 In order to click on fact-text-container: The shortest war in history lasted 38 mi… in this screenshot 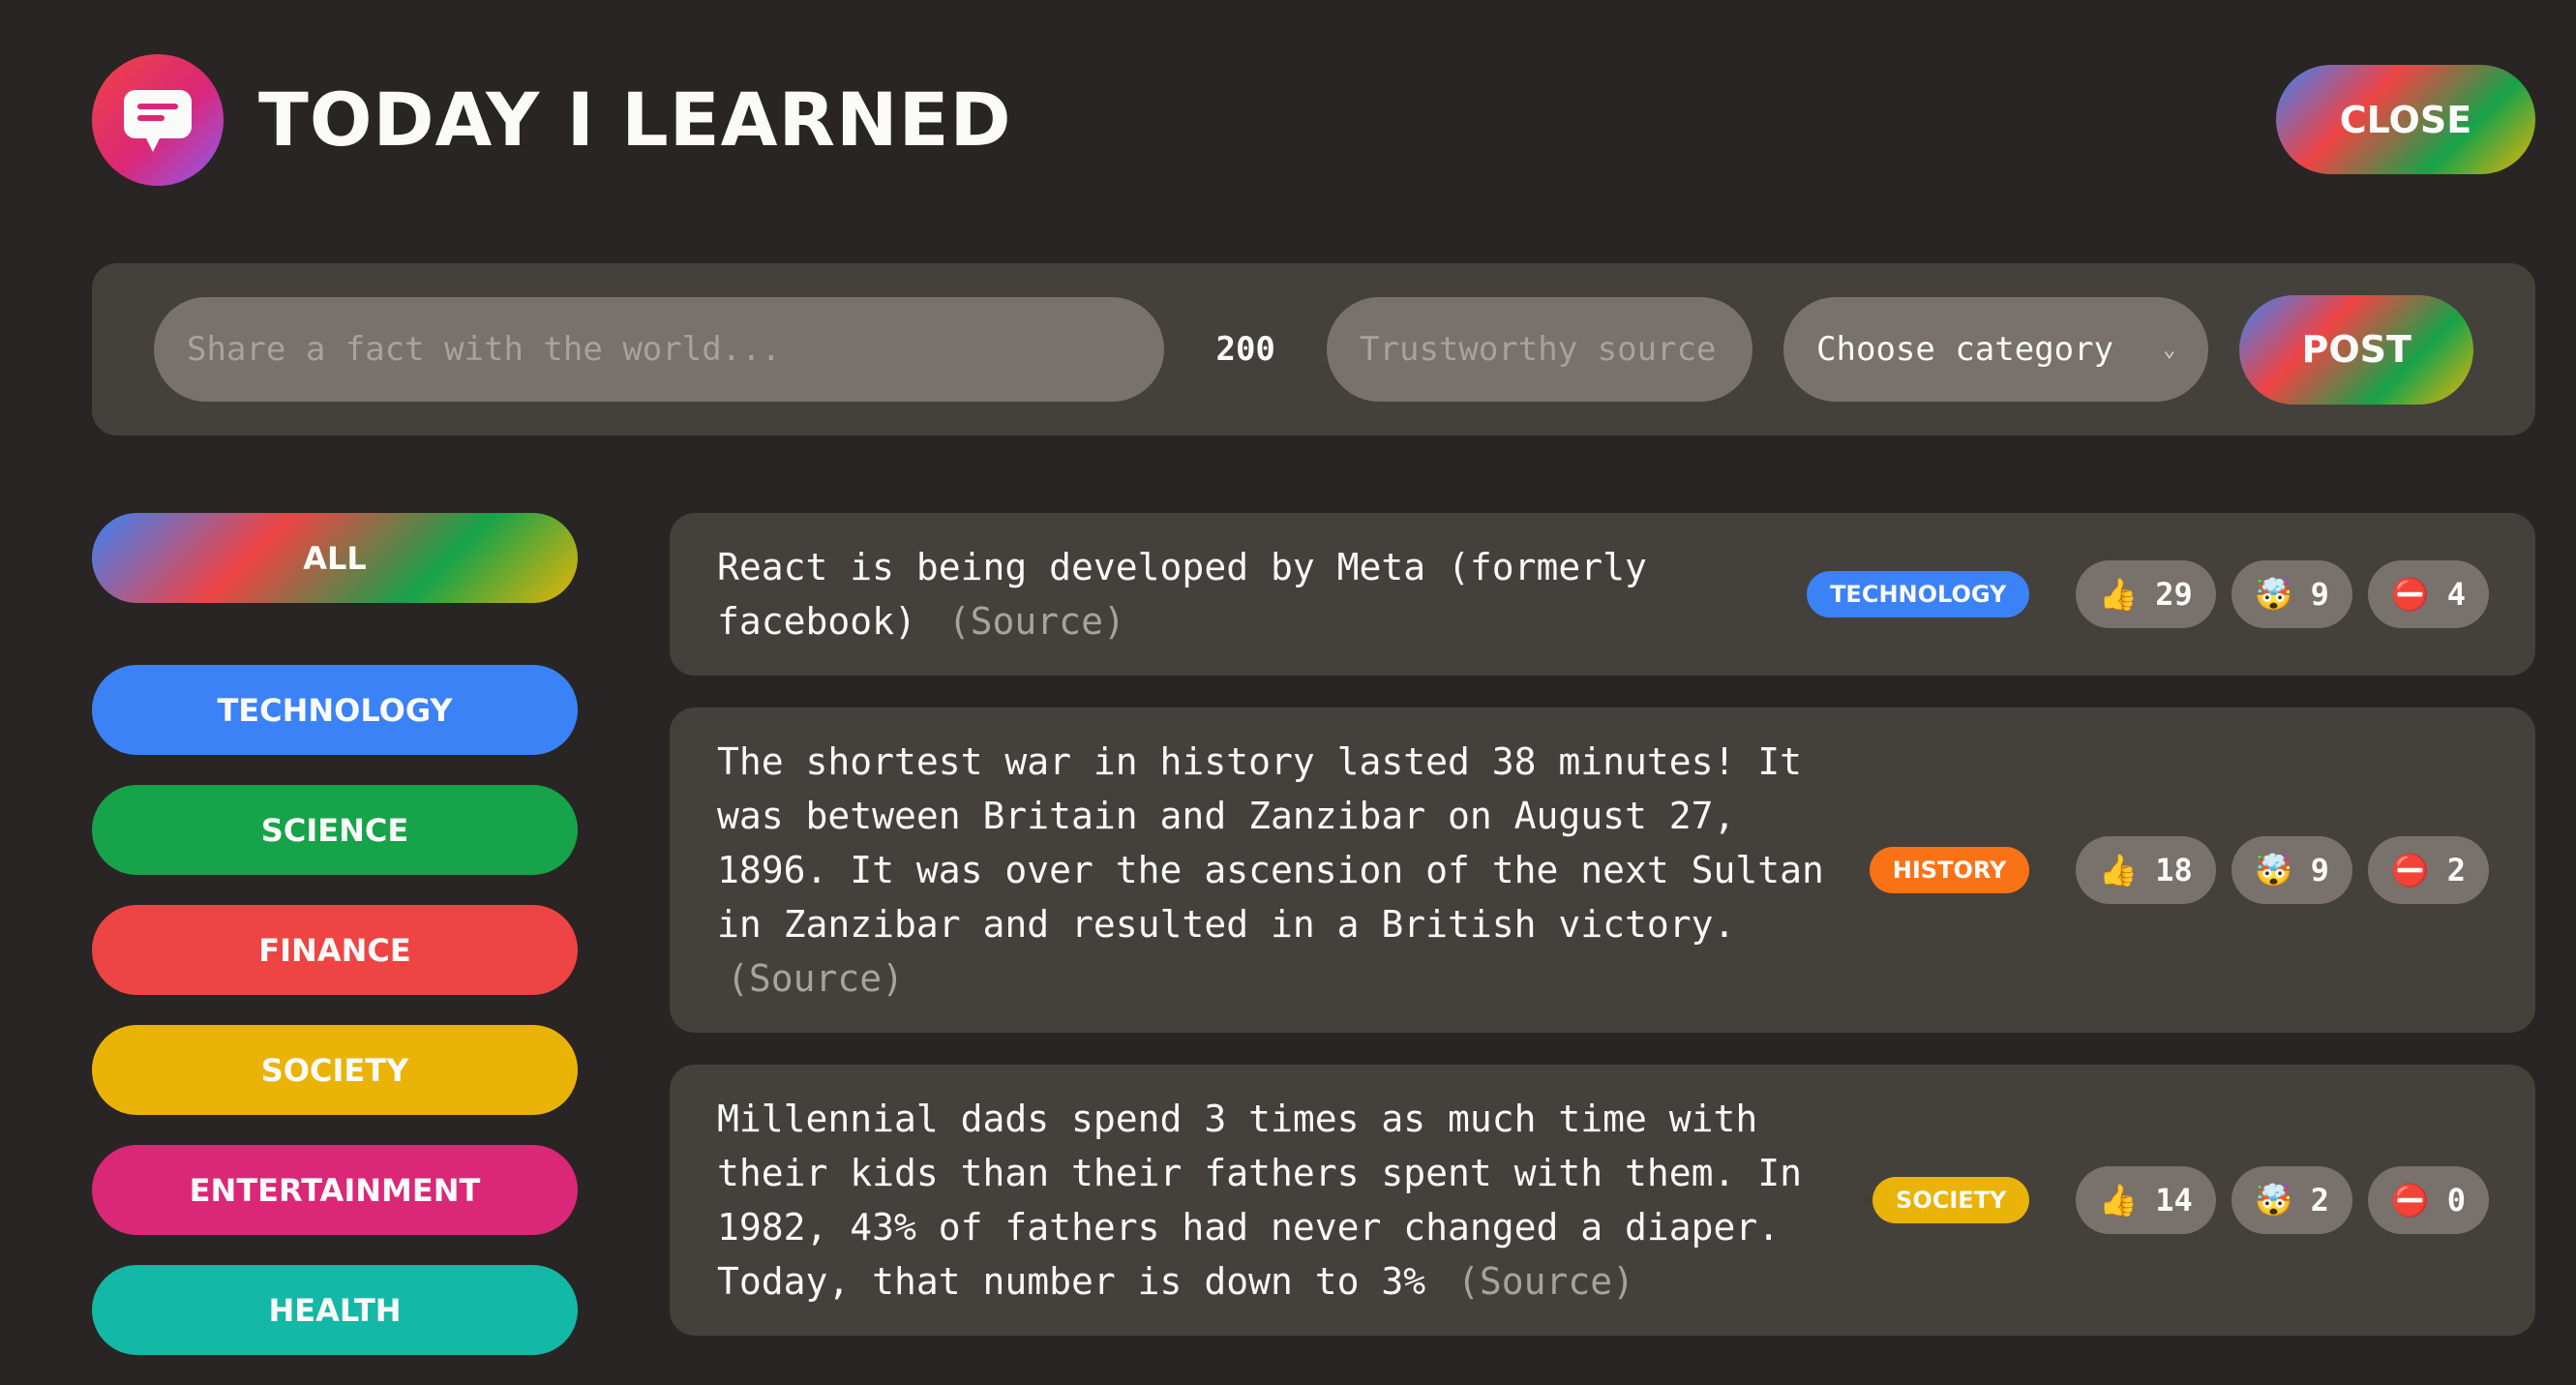, I will do `click(1273, 870)`.